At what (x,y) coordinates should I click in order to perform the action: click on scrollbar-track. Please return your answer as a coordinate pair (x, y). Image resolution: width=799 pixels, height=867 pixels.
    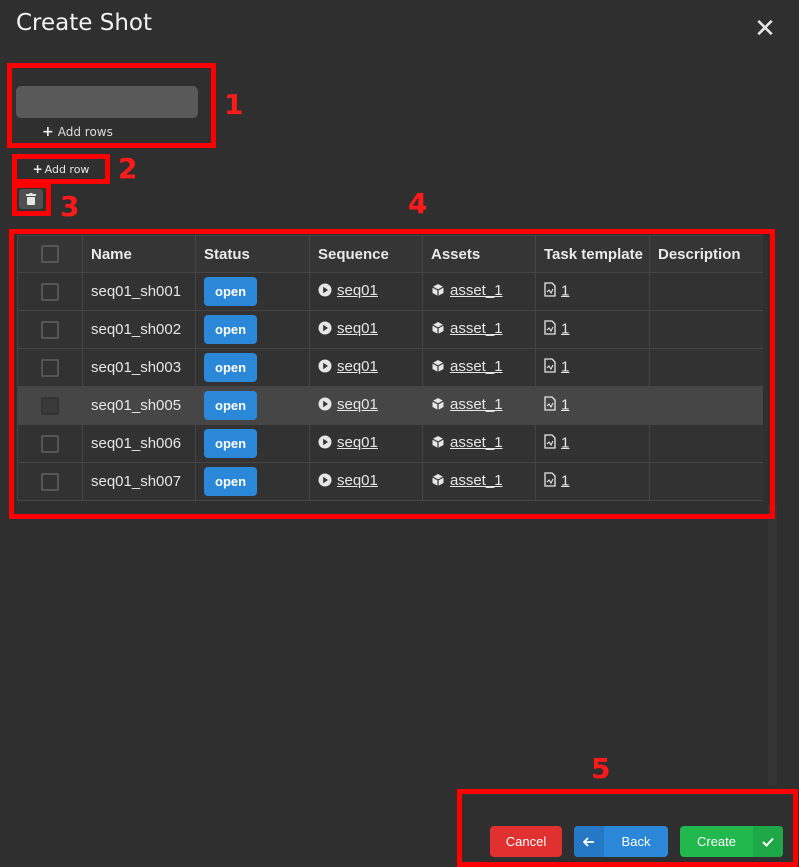
    Looking at the image, I should click on (772, 645).